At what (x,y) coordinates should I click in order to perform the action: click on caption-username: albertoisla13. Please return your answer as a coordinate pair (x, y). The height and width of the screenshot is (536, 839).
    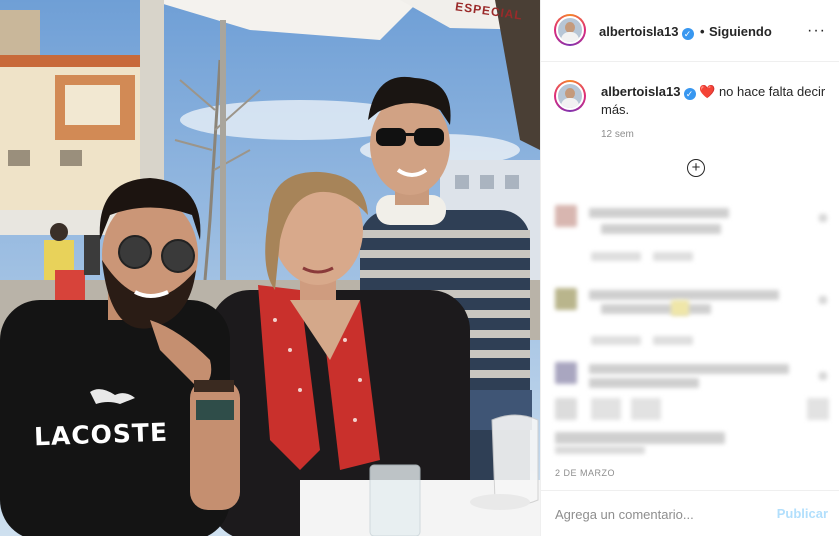
    Looking at the image, I should click on (641, 91).